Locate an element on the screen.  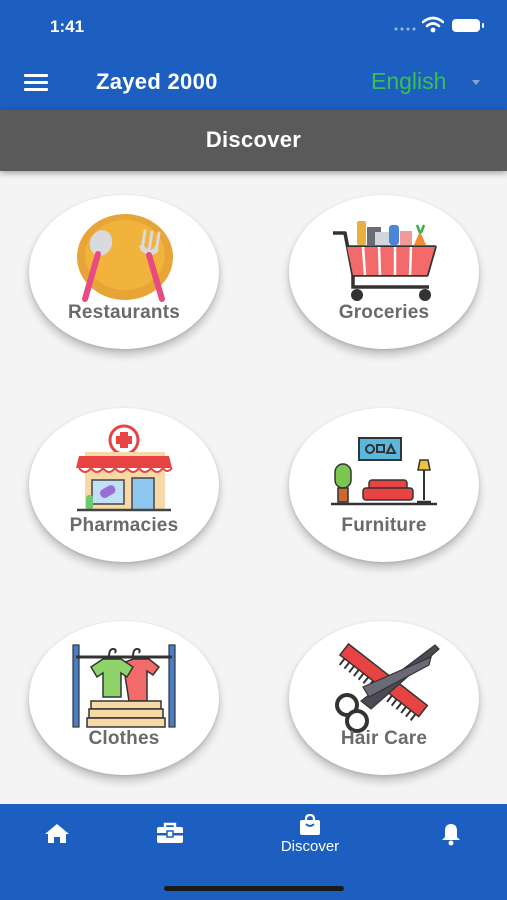
category-restaurants: Restaurants is located at coordinates (124, 272).